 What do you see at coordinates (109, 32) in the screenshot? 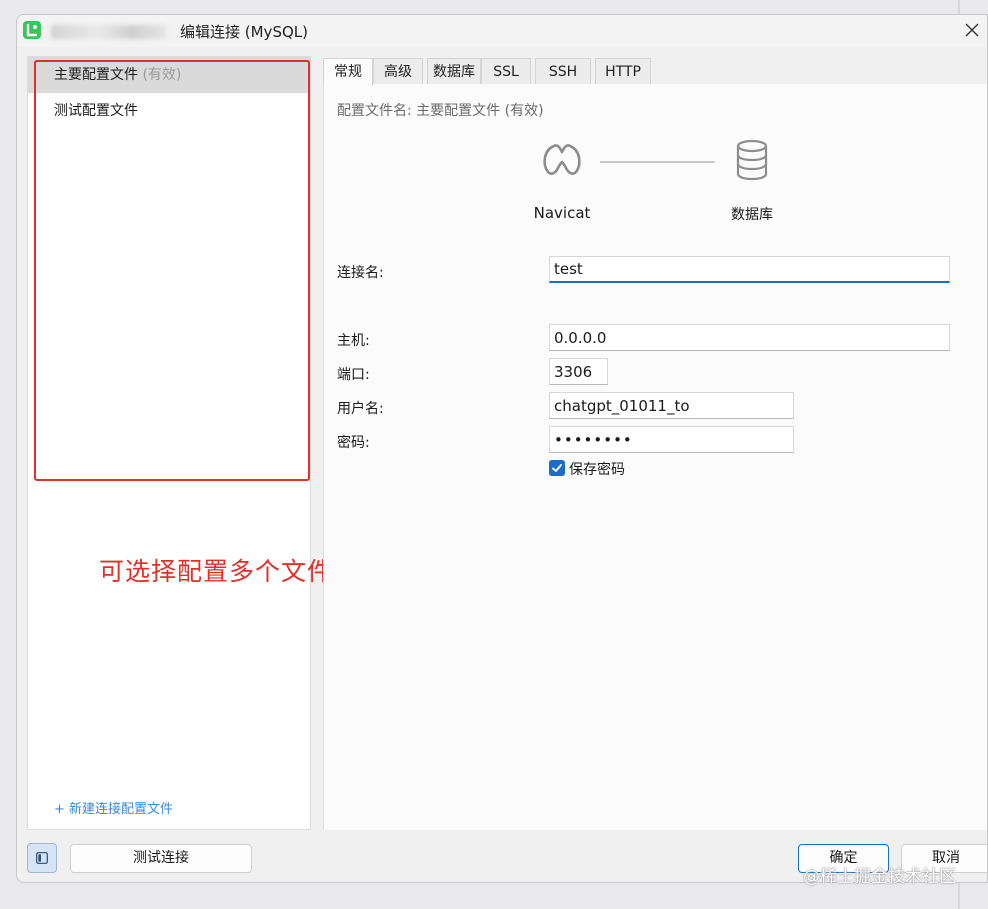
I see `blurred-connection-name` at bounding box center [109, 32].